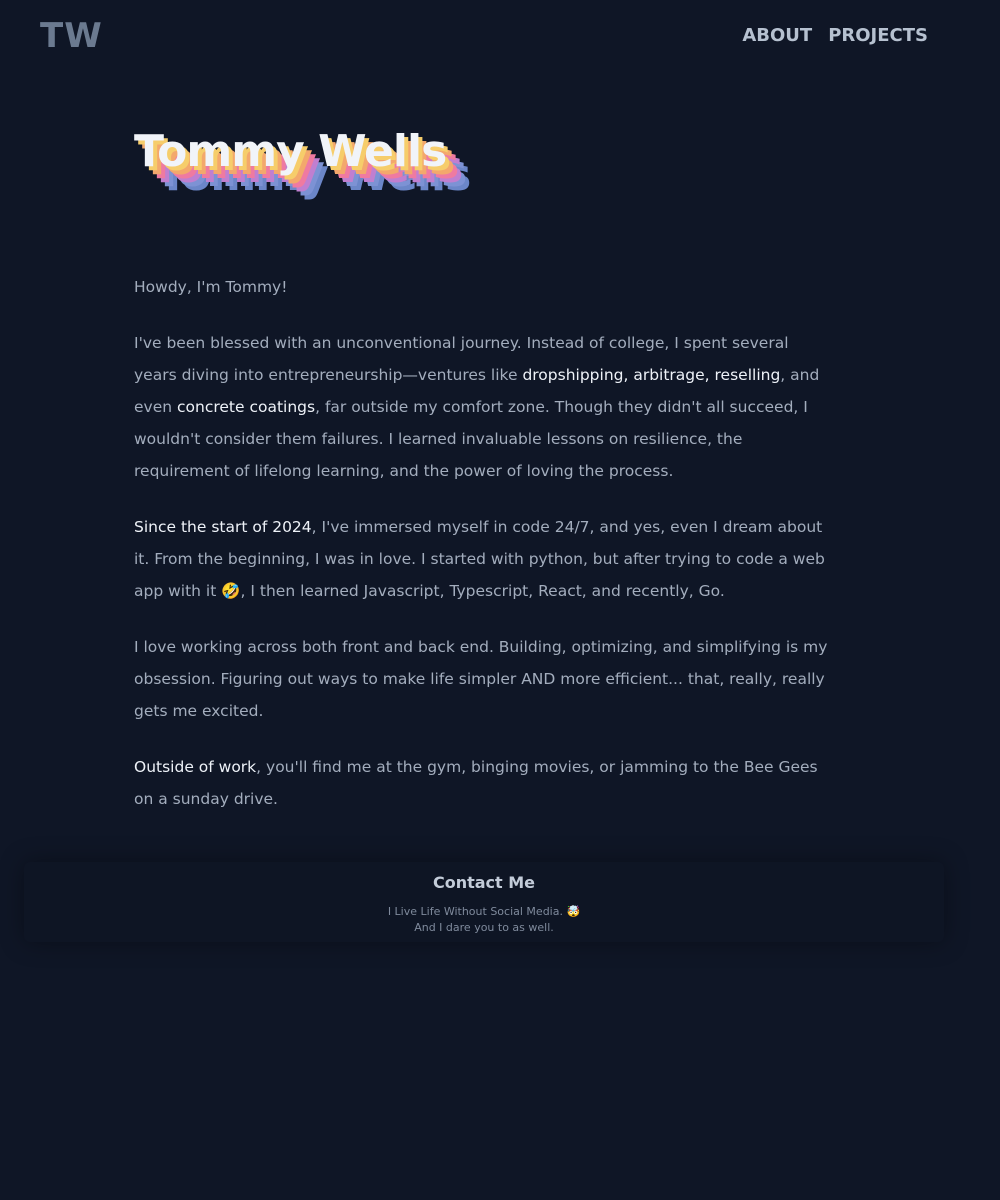 This screenshot has height=1200, width=1000. What do you see at coordinates (71, 36) in the screenshot?
I see `logo-link: TW` at bounding box center [71, 36].